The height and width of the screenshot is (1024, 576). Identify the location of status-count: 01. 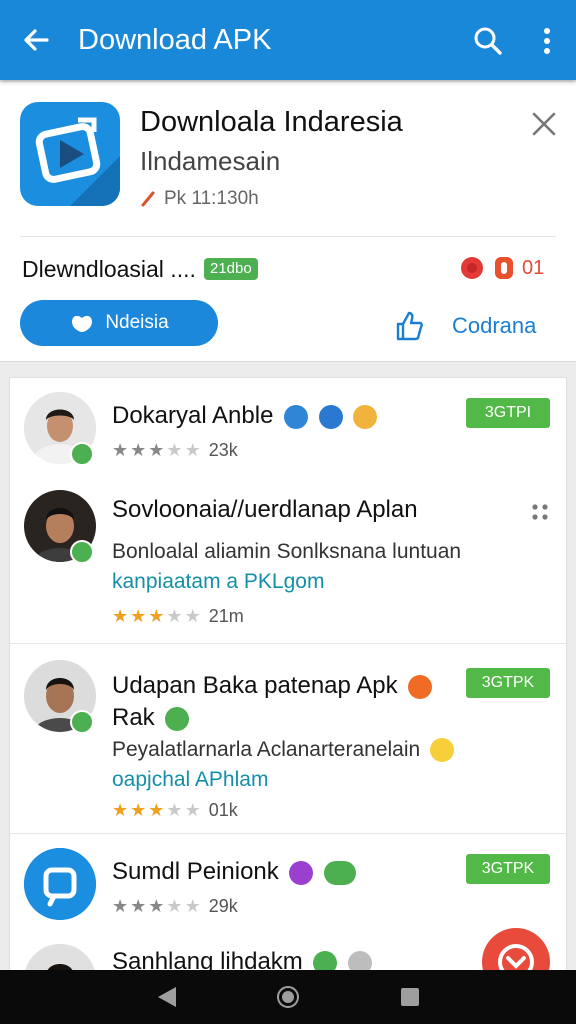
(533, 267).